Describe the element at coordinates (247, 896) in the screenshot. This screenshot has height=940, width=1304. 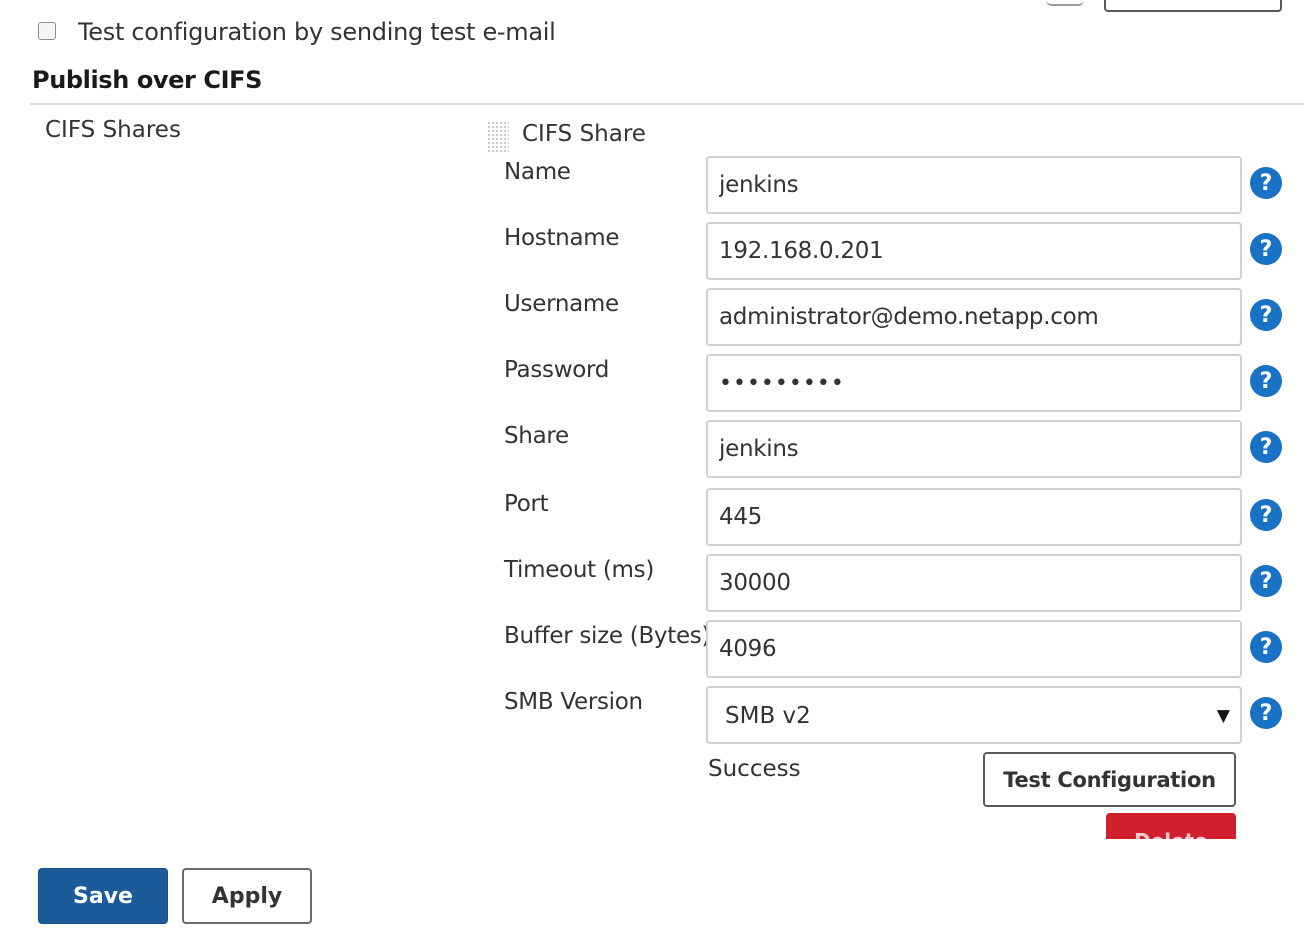
I see `apply-button: Apply` at that location.